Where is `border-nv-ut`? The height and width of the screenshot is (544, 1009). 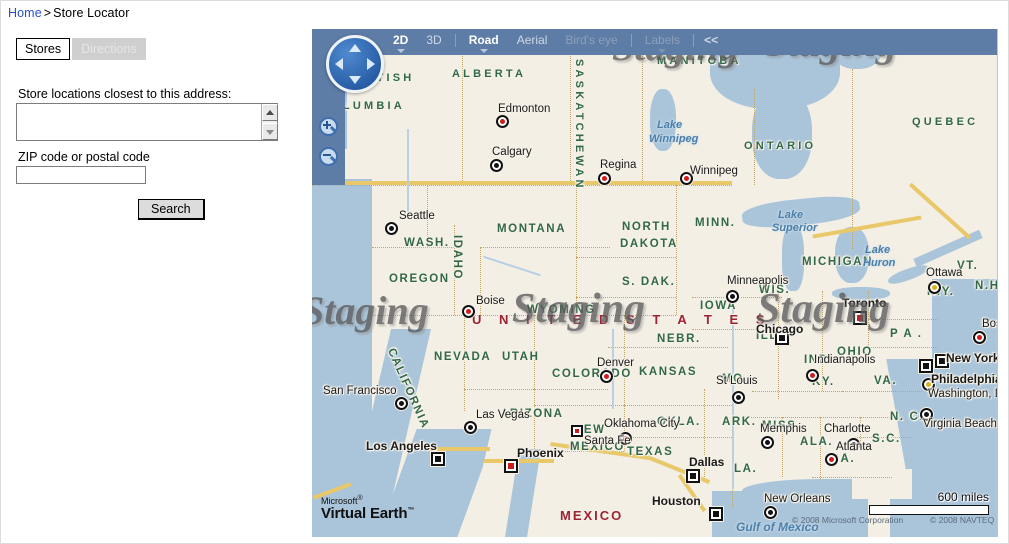
border-nv-ut is located at coordinates (464, 363).